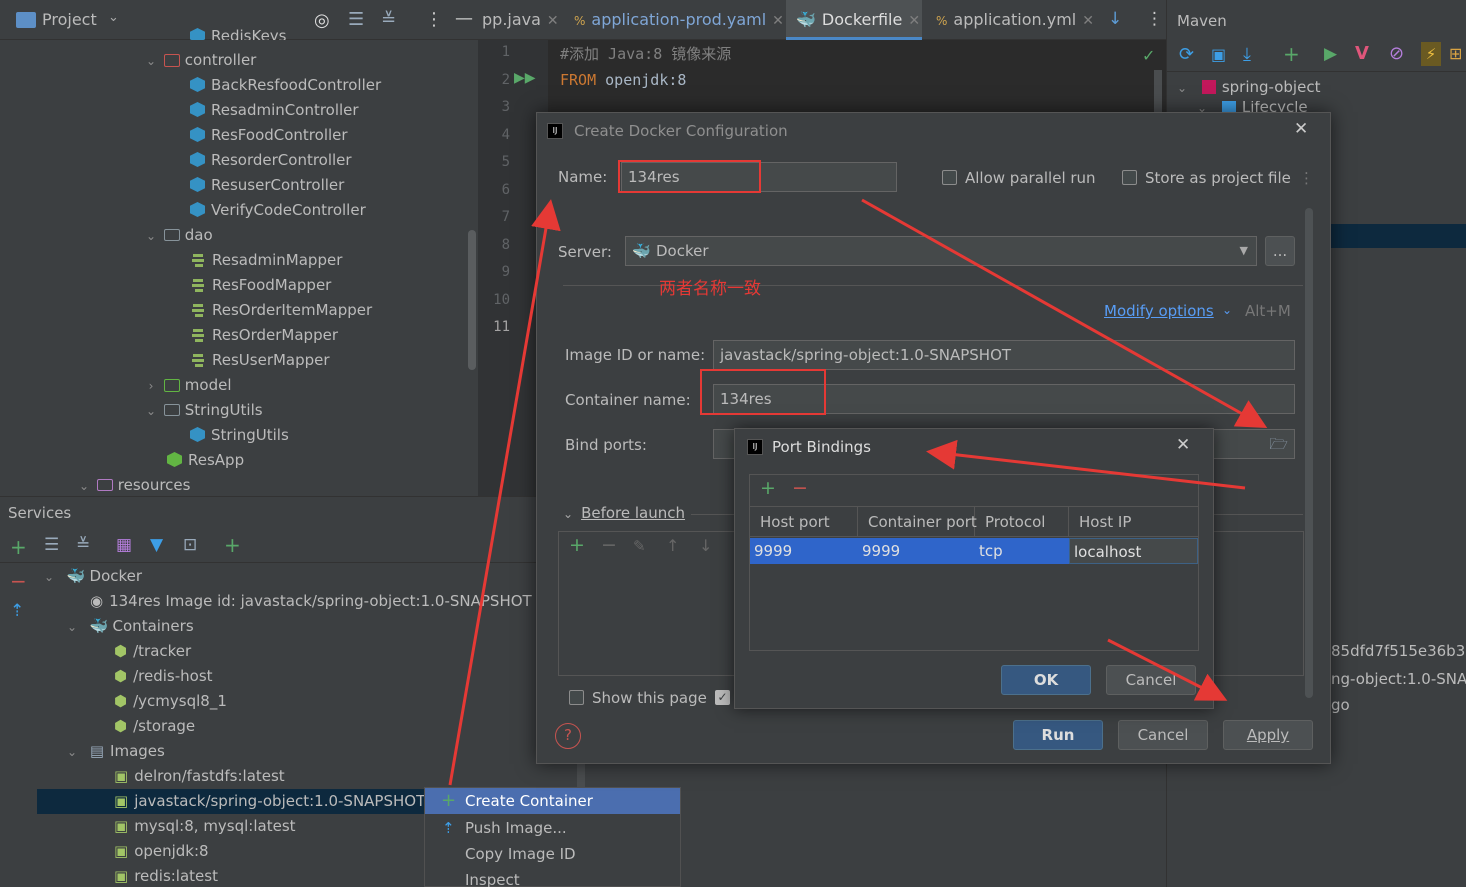 The height and width of the screenshot is (887, 1466). What do you see at coordinates (1086, 464) in the screenshot?
I see `arrow-to-port-dialog` at bounding box center [1086, 464].